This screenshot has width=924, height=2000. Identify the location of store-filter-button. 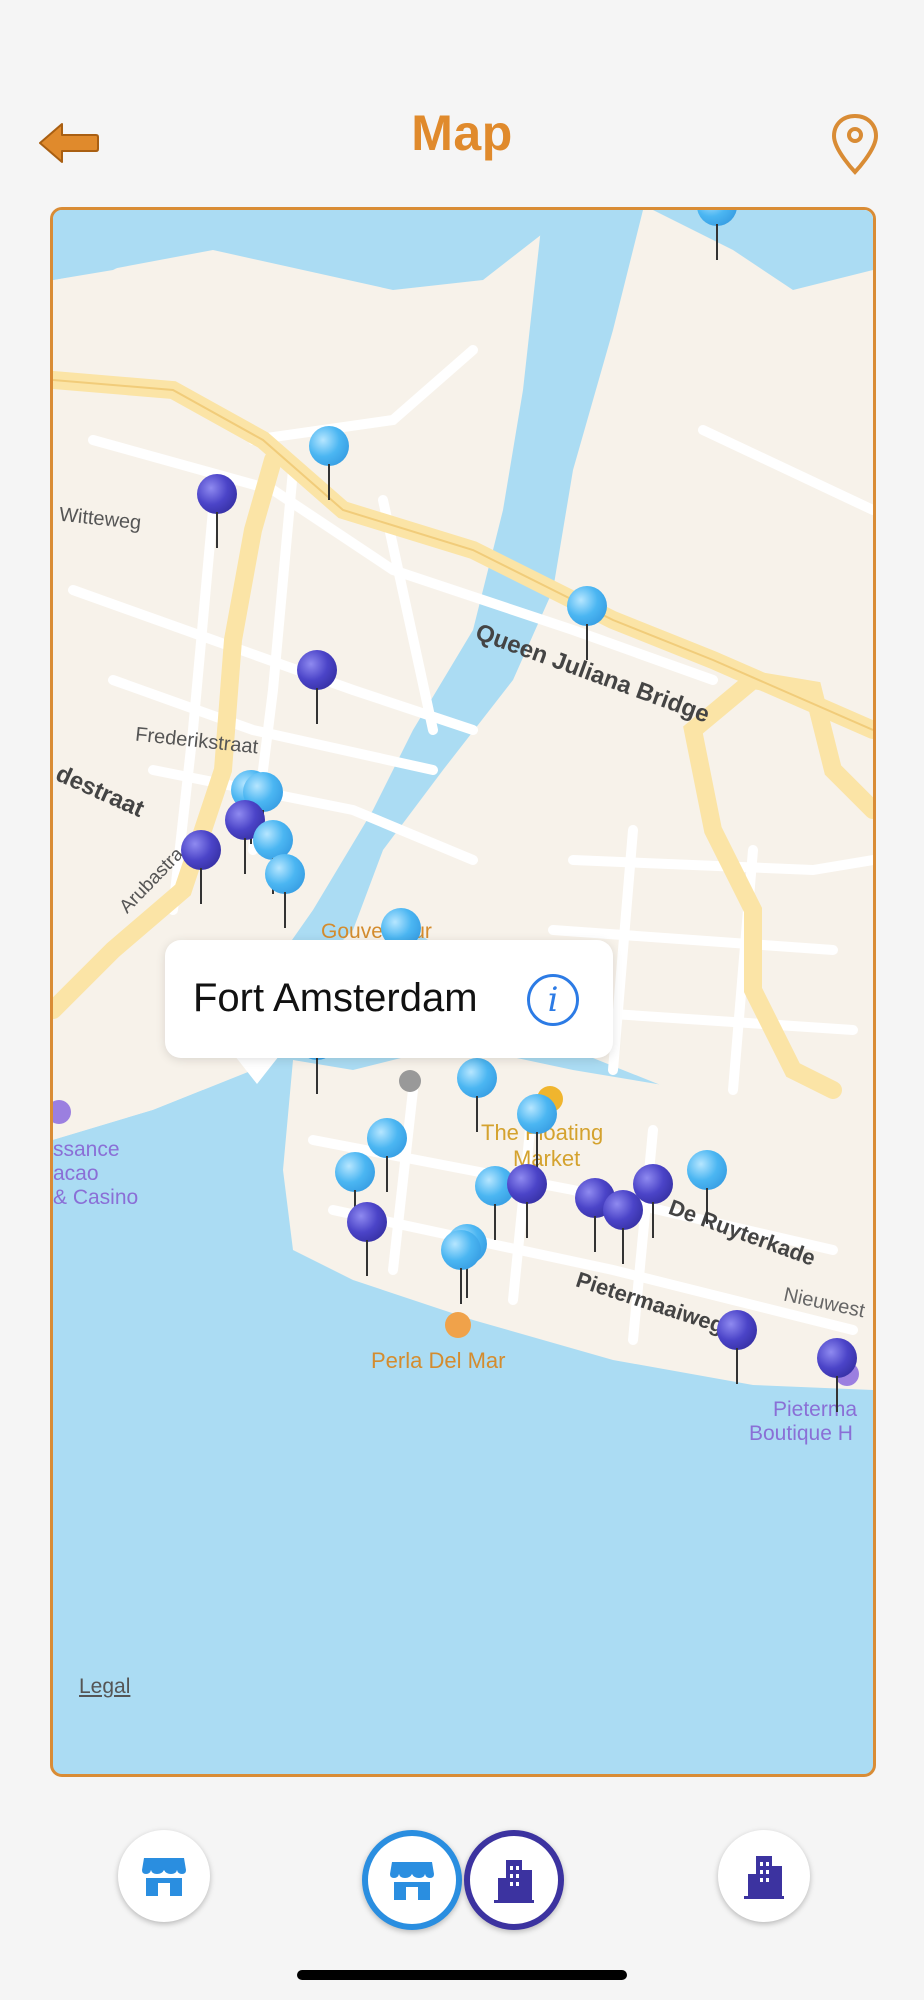
(164, 1876).